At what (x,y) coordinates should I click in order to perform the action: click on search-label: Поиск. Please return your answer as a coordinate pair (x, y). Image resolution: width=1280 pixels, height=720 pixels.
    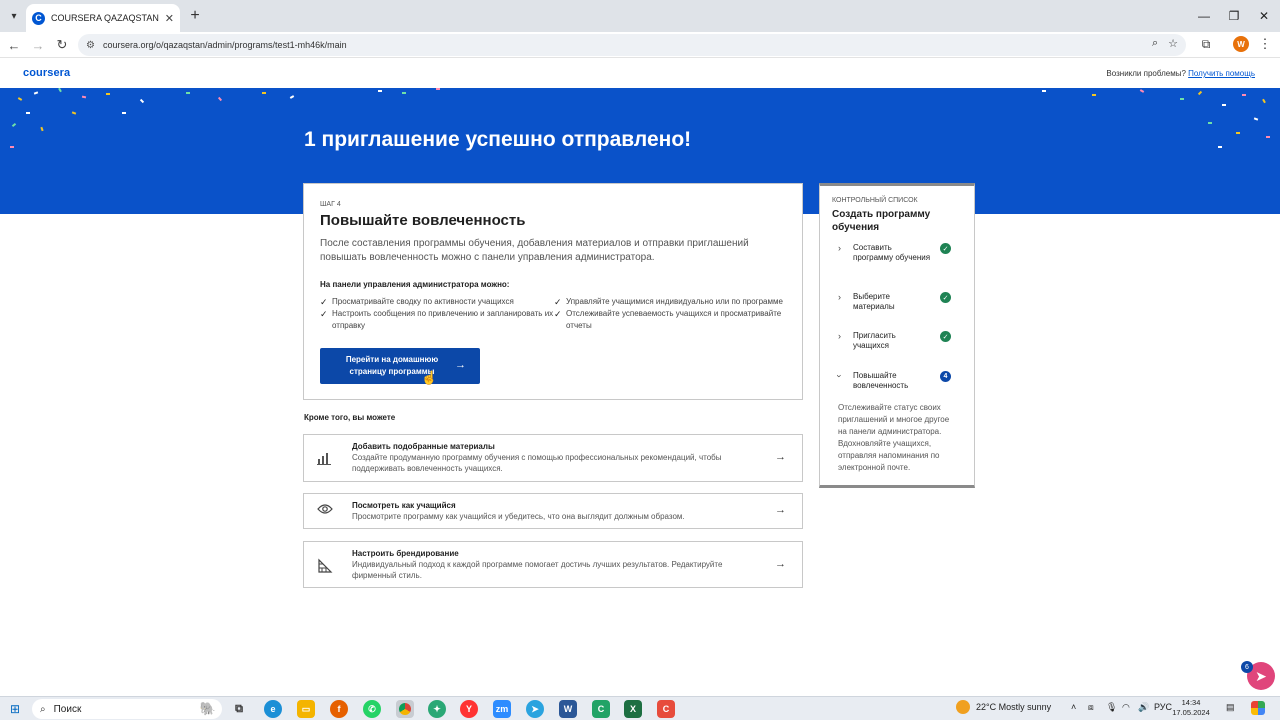
    Looking at the image, I should click on (67, 709).